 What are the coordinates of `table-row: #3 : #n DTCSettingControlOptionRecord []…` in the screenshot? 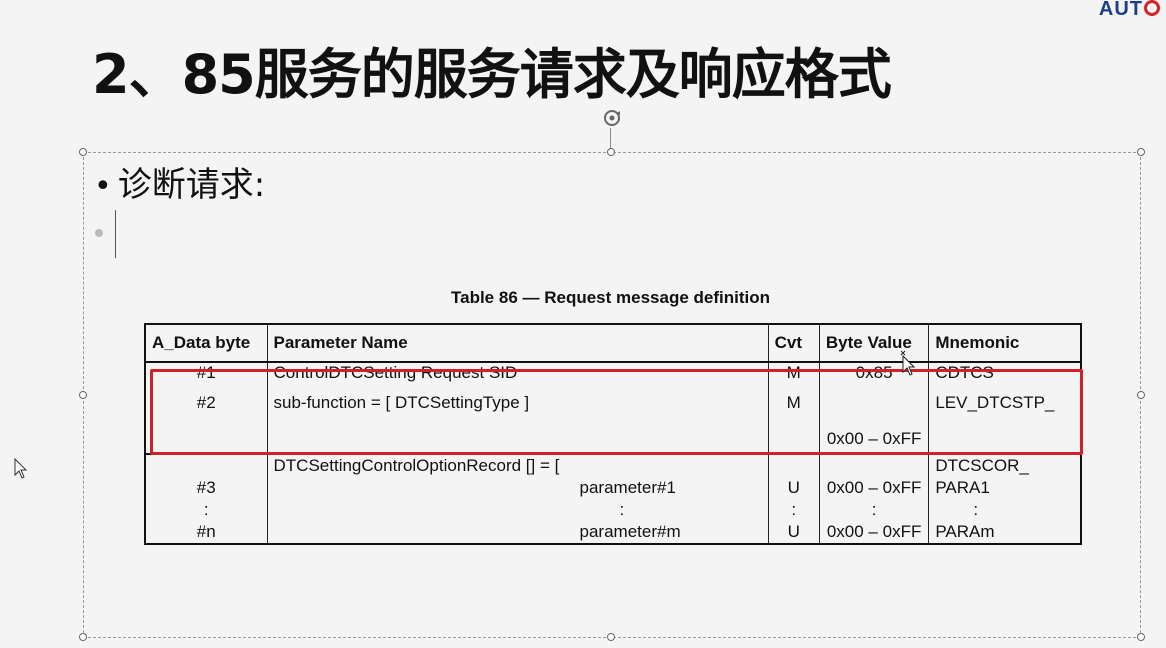 It's located at (613, 499).